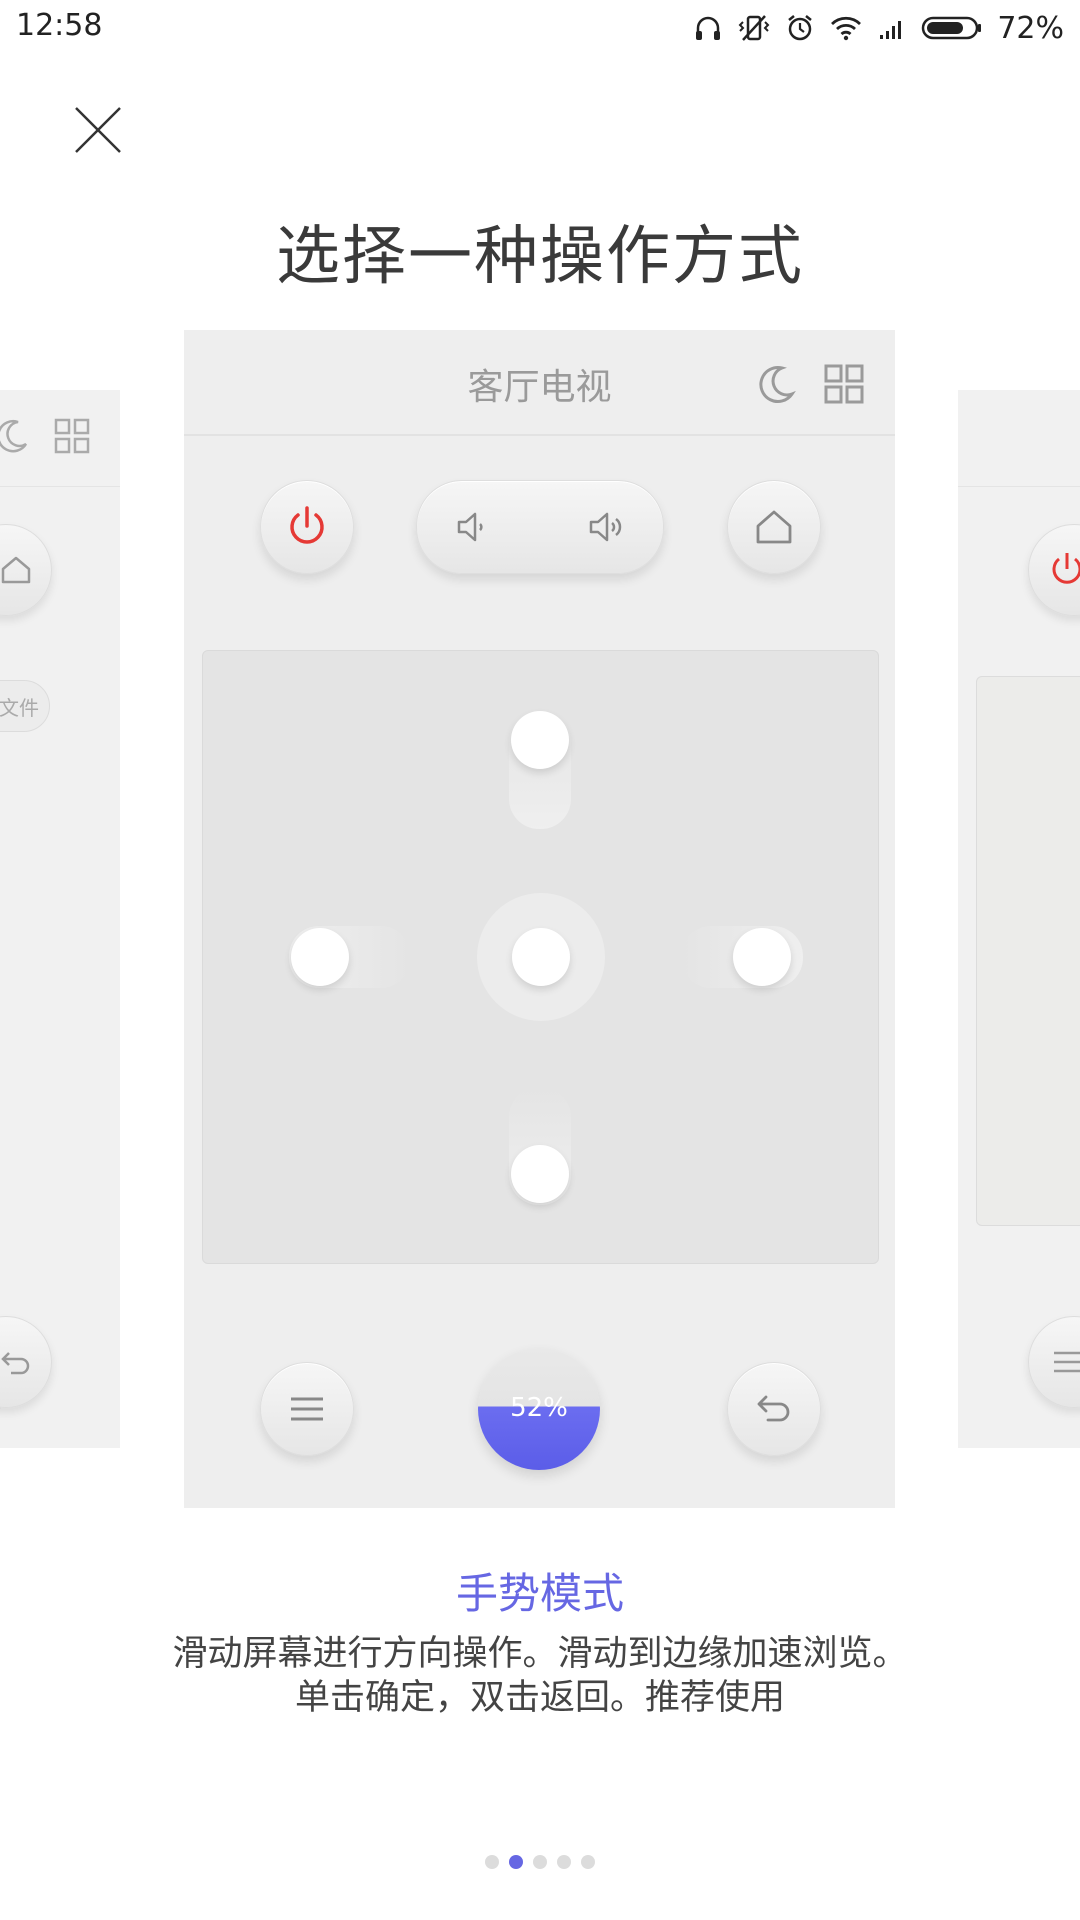 Image resolution: width=1080 pixels, height=1920 pixels. Describe the element at coordinates (891, 30) in the screenshot. I see `signal-icon` at that location.